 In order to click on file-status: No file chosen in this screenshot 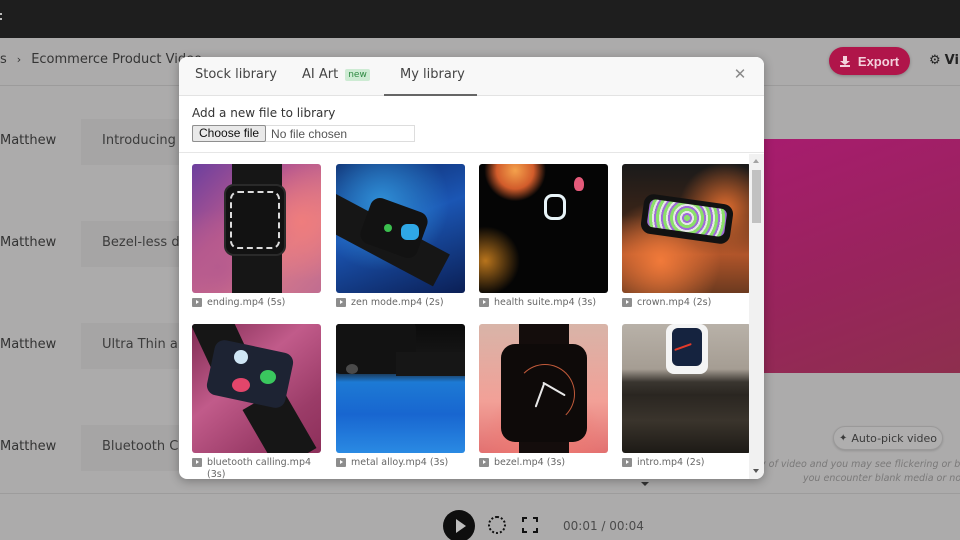, I will do `click(309, 133)`.